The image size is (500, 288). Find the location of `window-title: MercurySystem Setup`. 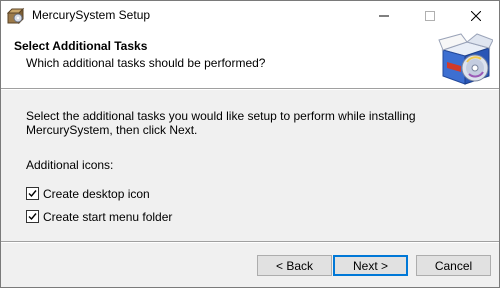

window-title: MercurySystem Setup is located at coordinates (91, 15).